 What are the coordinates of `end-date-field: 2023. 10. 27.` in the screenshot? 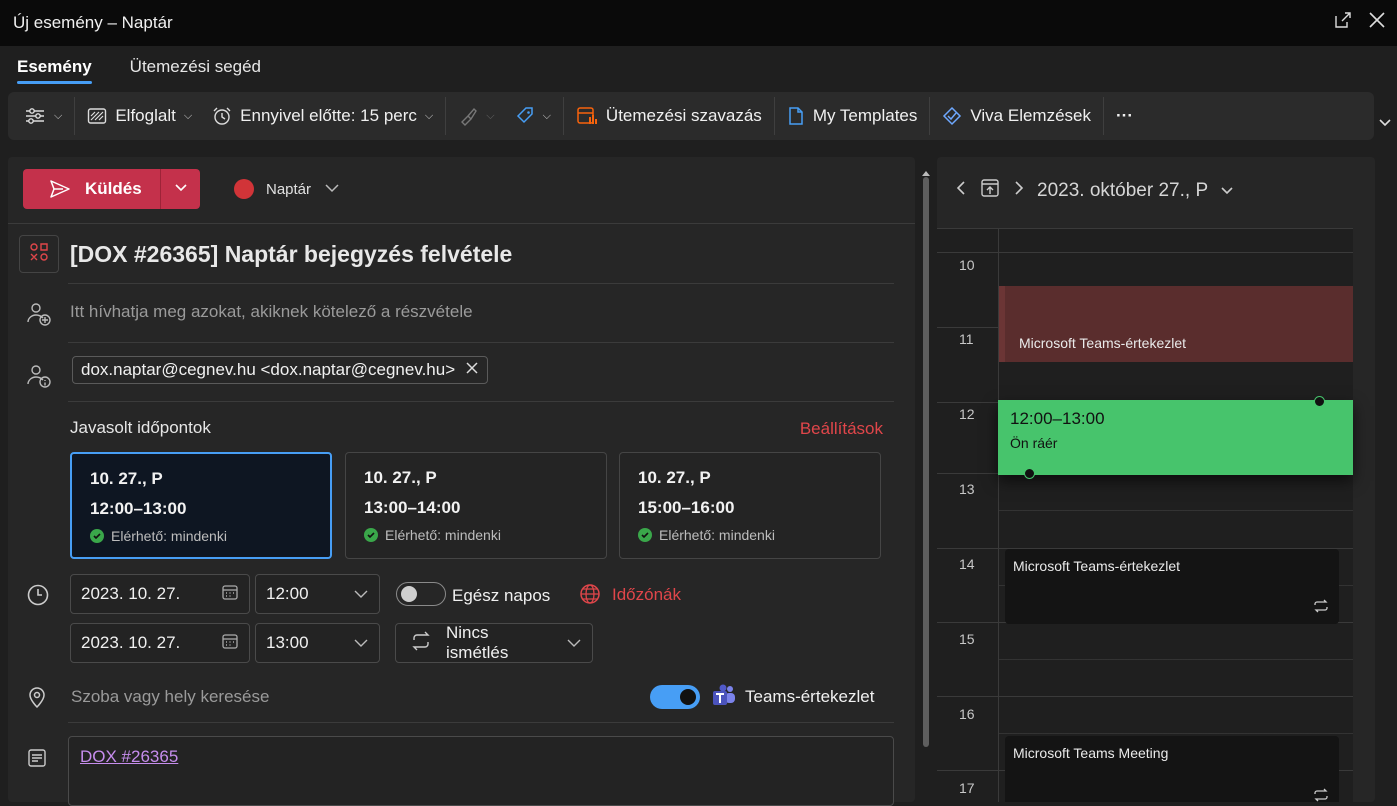 It's located at (160, 643).